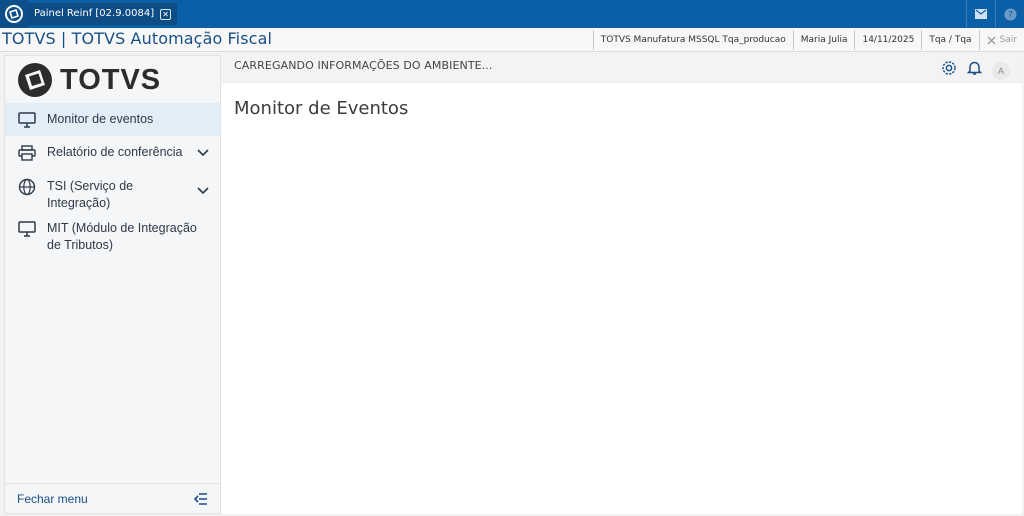 The height and width of the screenshot is (516, 1024). I want to click on tab-close-icon: ✕, so click(166, 14).